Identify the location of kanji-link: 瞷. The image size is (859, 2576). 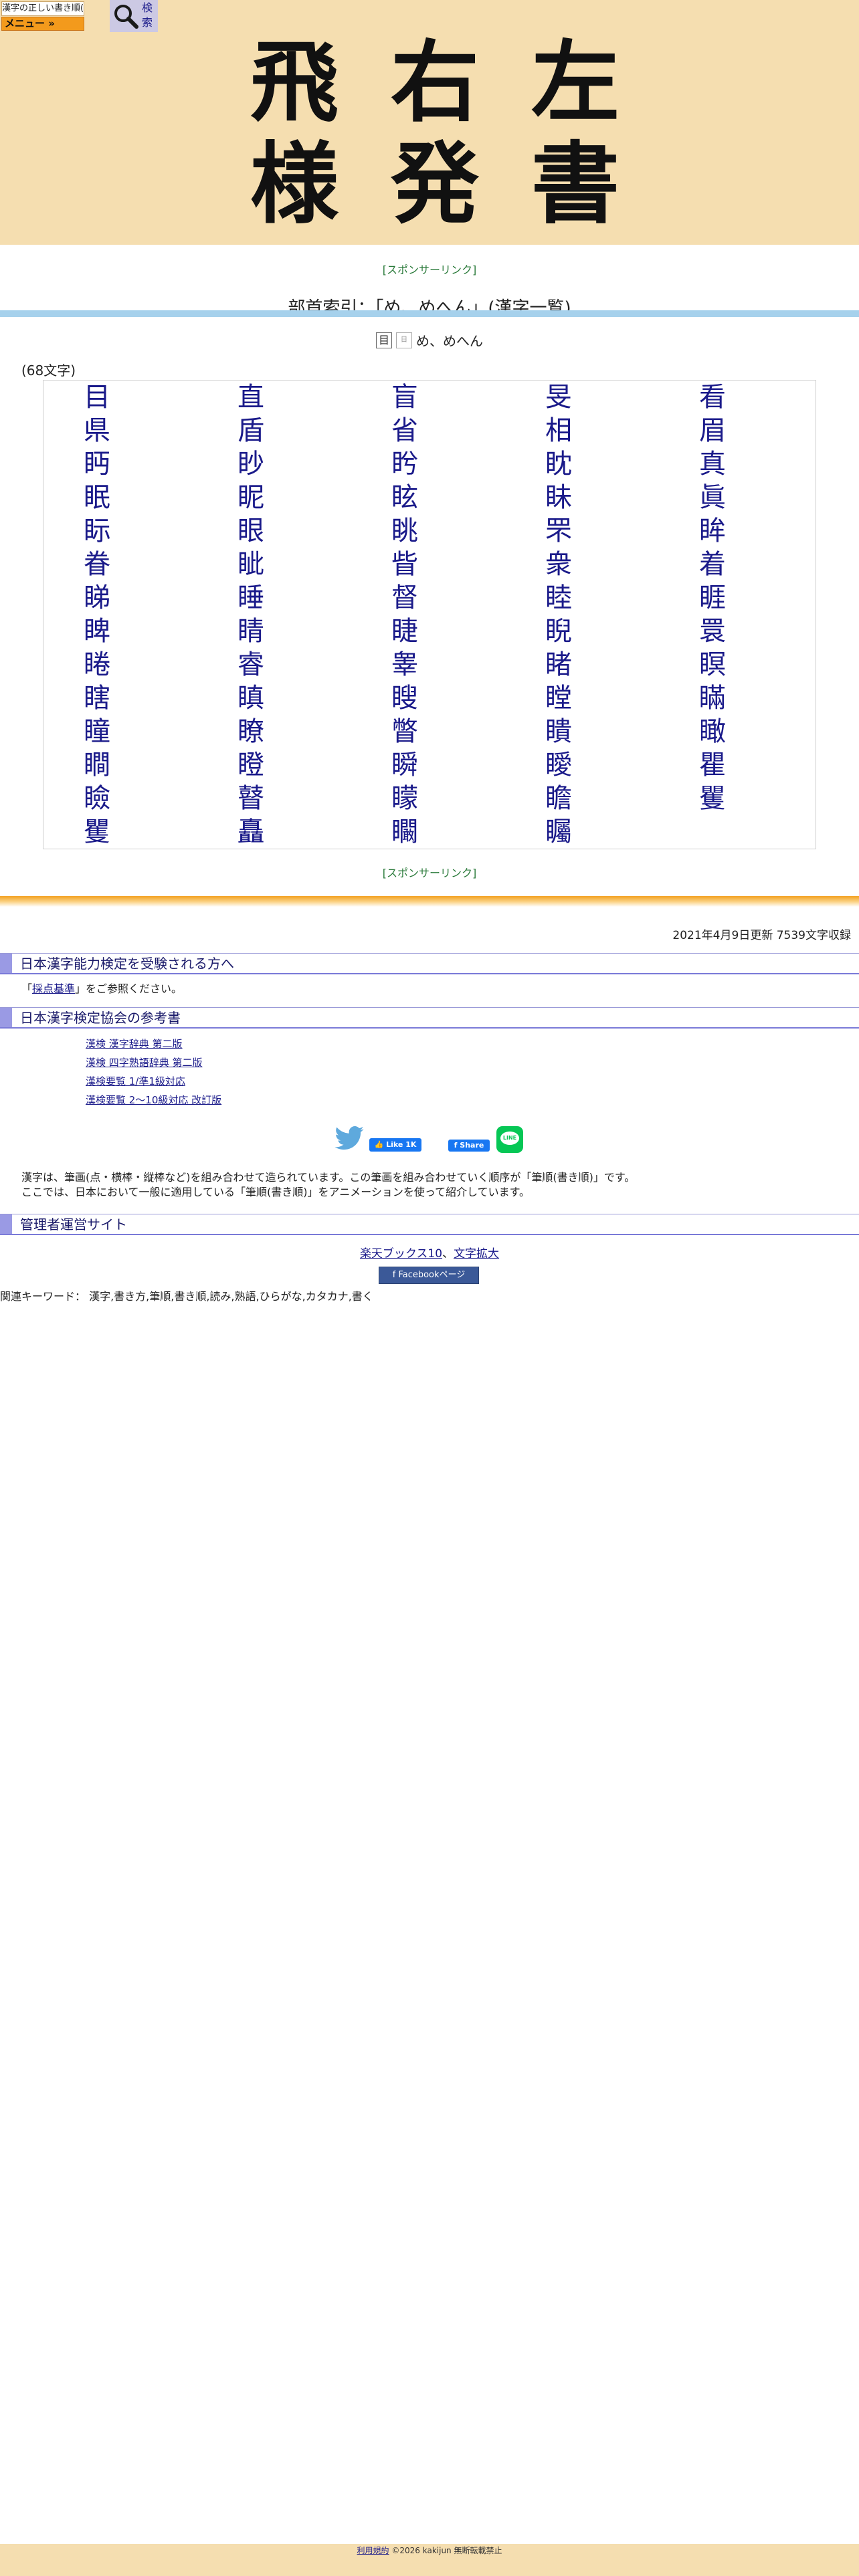
(97, 765).